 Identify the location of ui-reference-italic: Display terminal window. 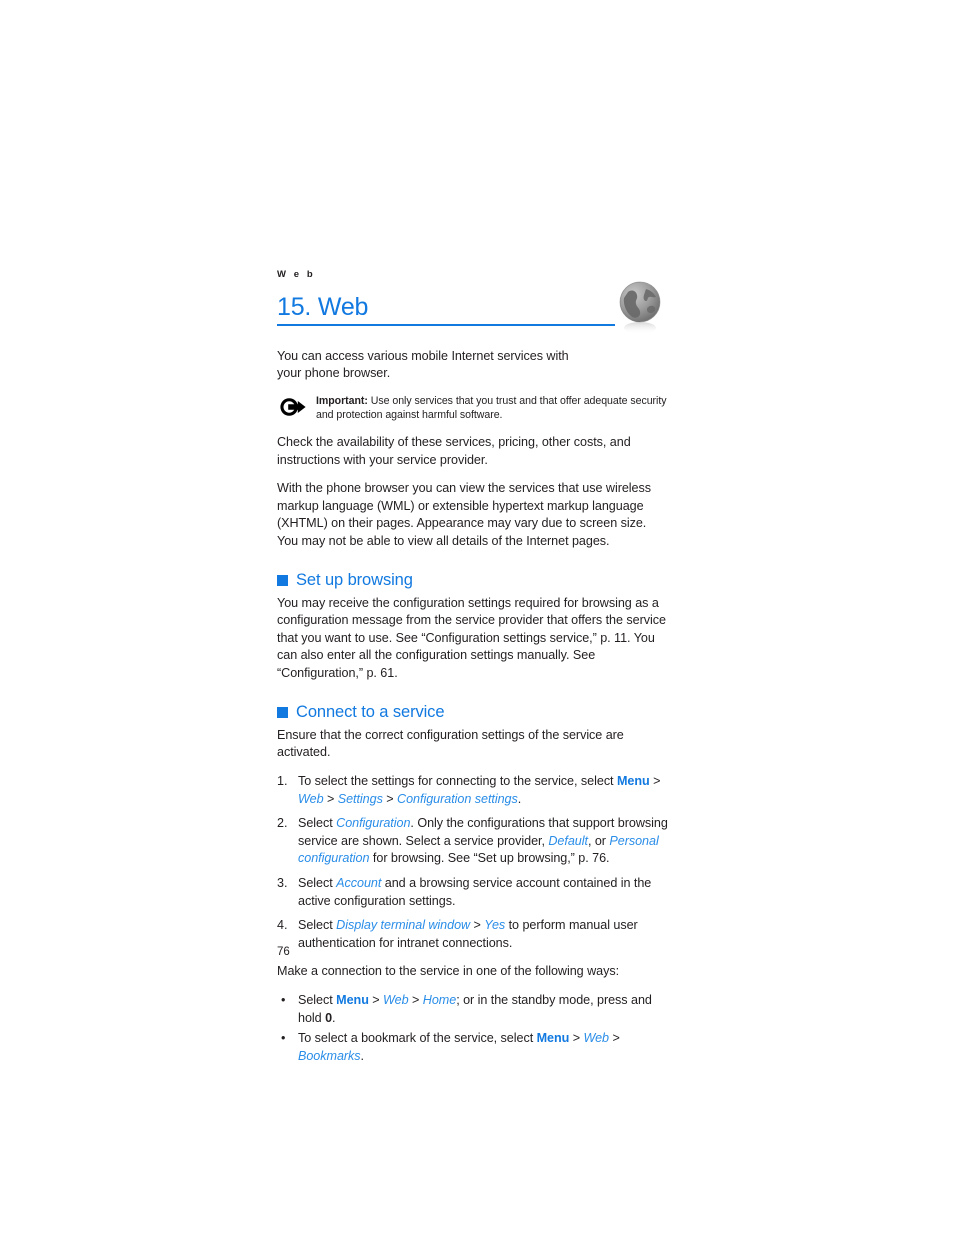
(403, 925).